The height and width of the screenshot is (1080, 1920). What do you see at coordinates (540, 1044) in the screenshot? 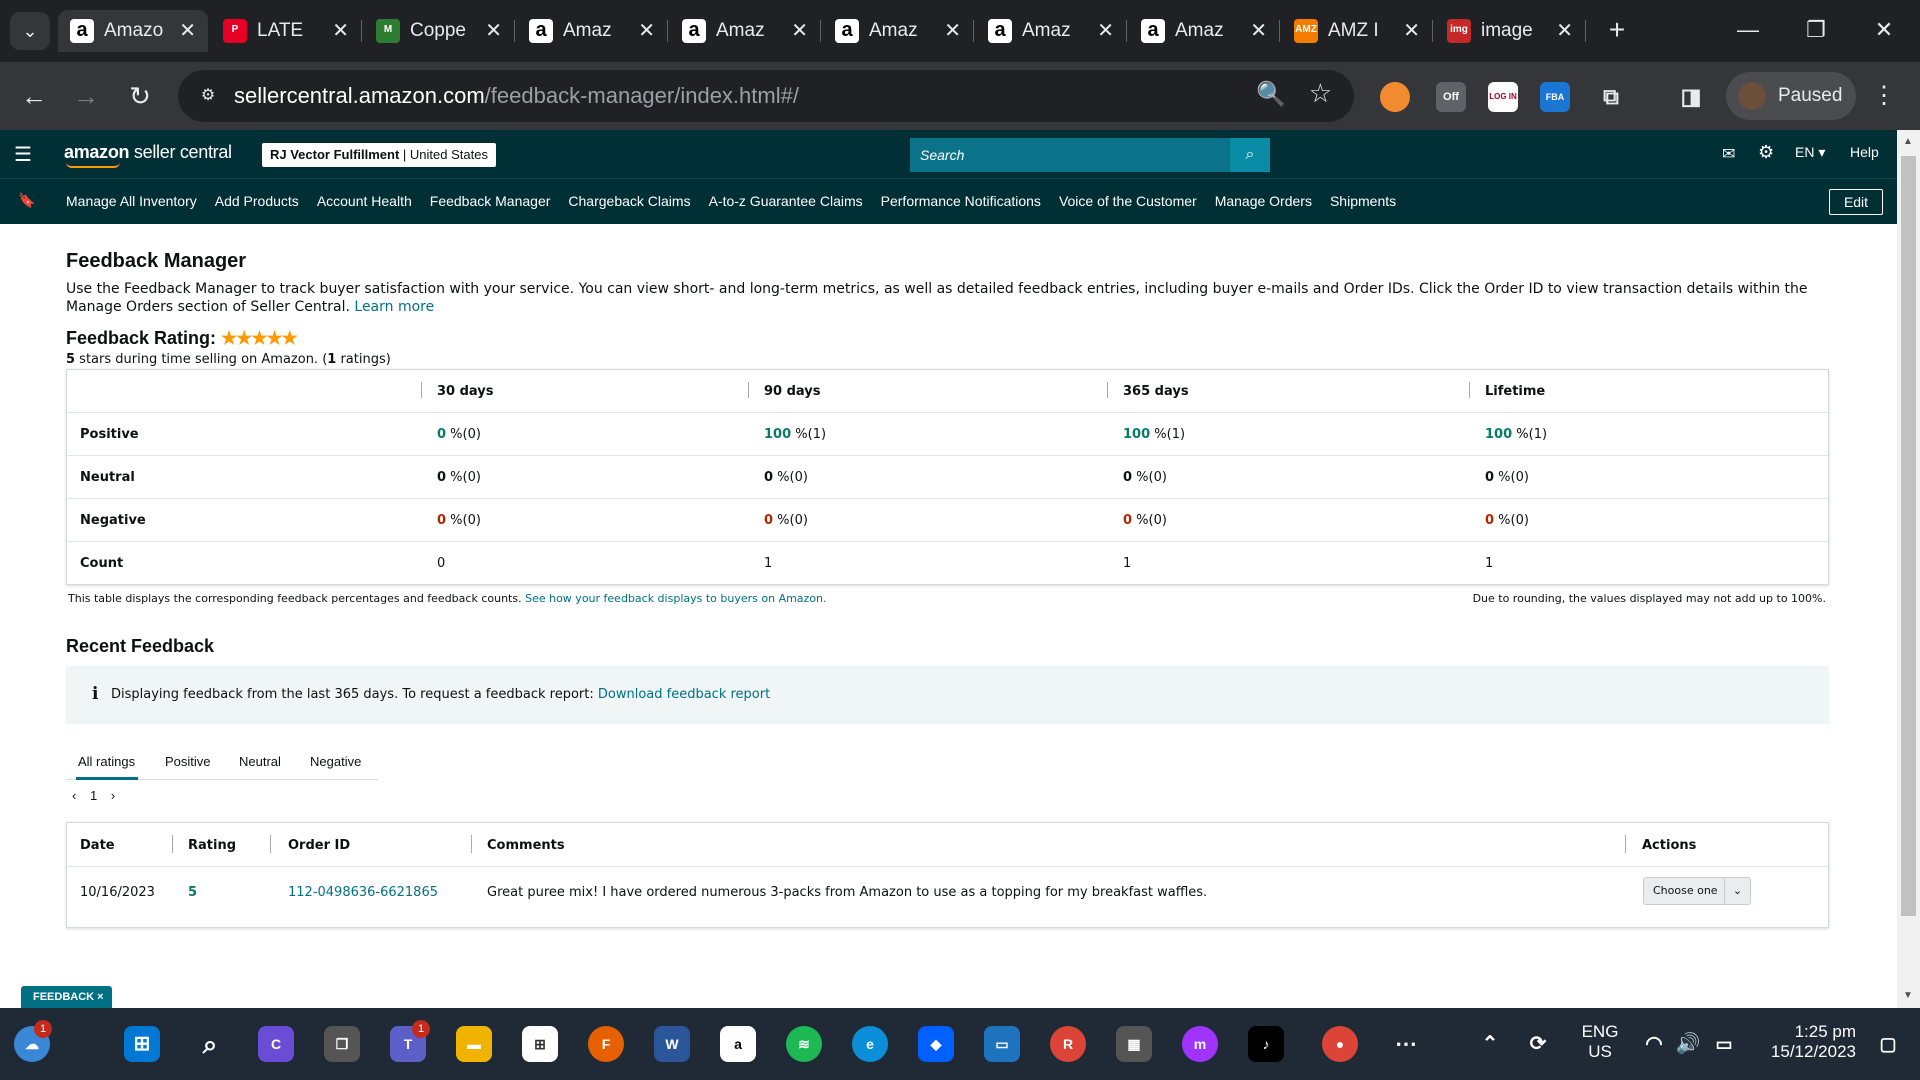
I see `store-icon: ⊞` at bounding box center [540, 1044].